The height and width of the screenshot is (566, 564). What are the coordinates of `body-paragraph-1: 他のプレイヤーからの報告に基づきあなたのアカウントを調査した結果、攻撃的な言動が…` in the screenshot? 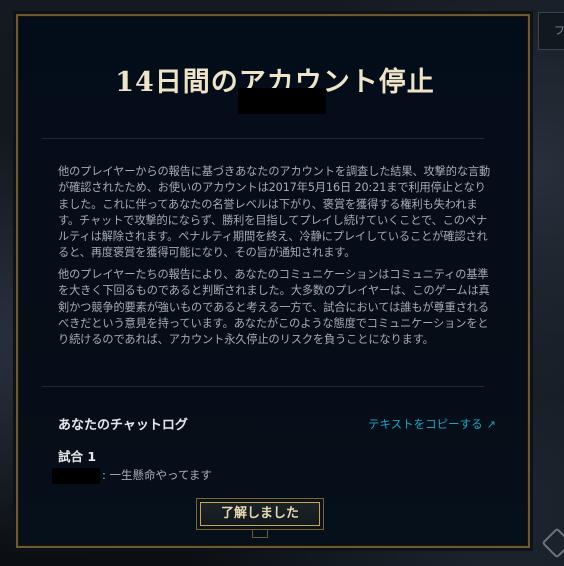 It's located at (274, 212).